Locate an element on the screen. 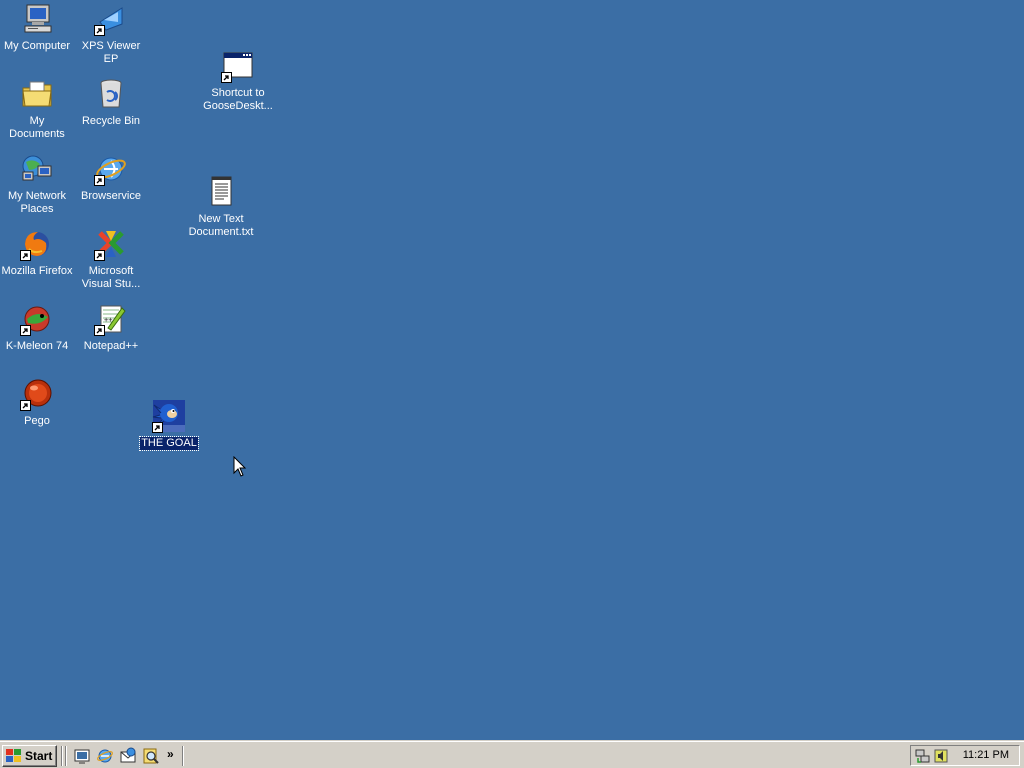 The image size is (1024, 768). desktop-icon-label: XPS Viewer EP is located at coordinates (111, 52).